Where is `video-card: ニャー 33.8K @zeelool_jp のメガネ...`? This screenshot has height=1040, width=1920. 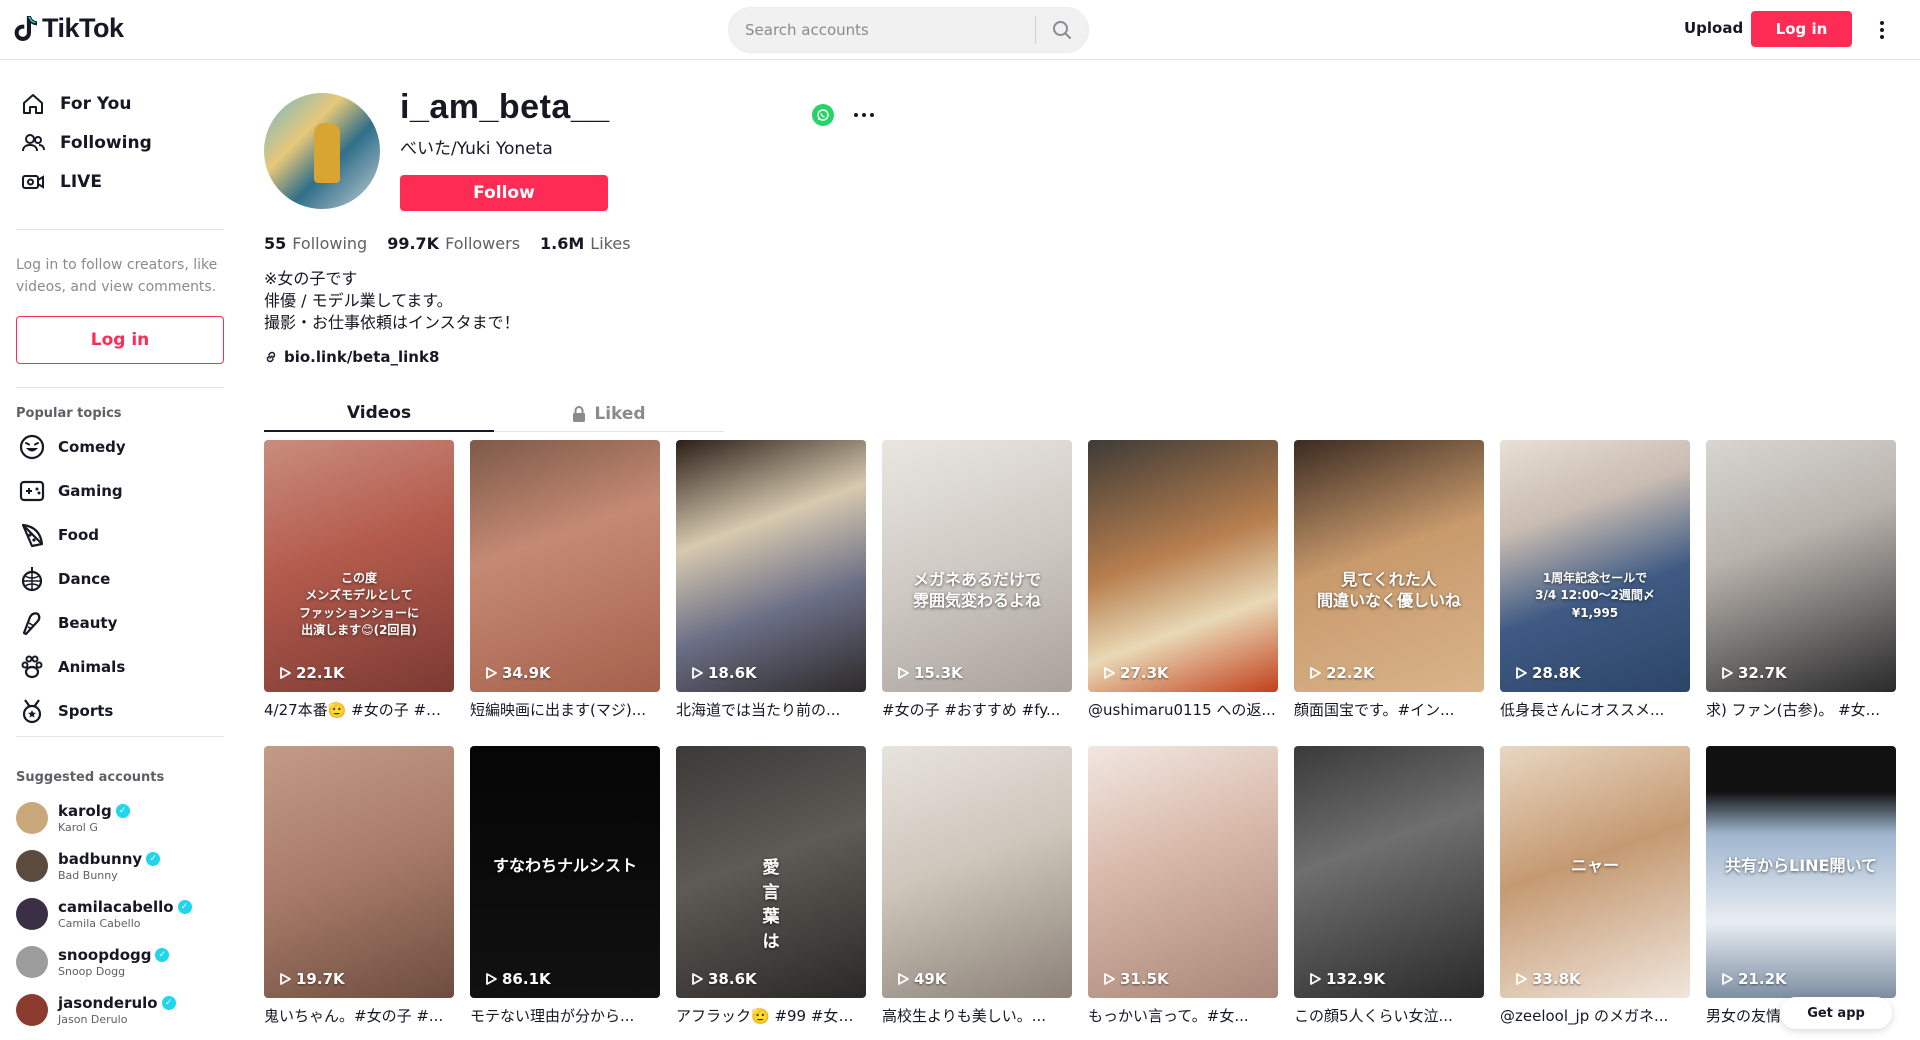
video-card: ニャー 33.8K @zeelool_jp のメガネ... is located at coordinates (1595, 886).